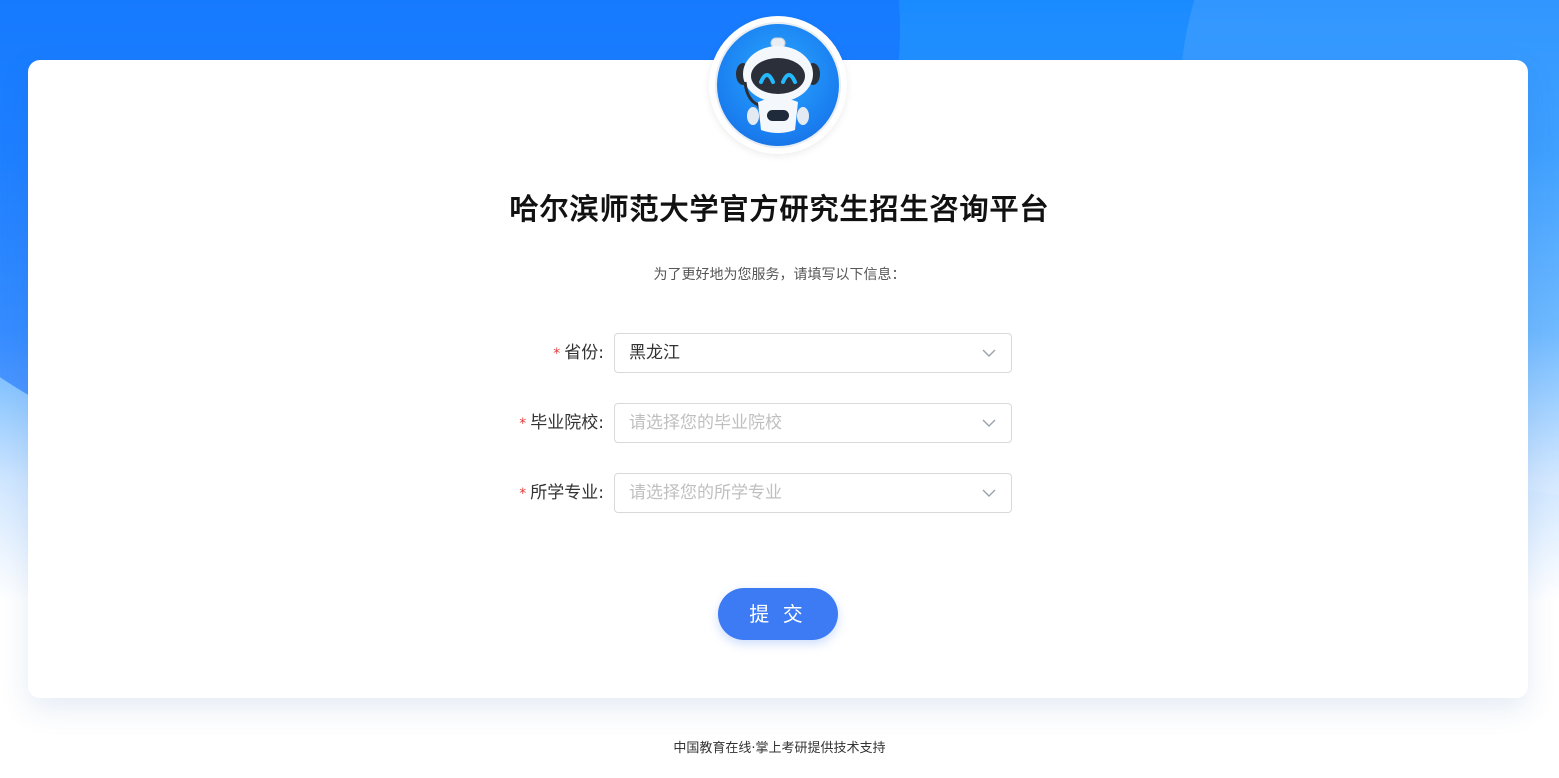 This screenshot has height=778, width=1559. I want to click on major-label: * 所学专业:, so click(561, 493).